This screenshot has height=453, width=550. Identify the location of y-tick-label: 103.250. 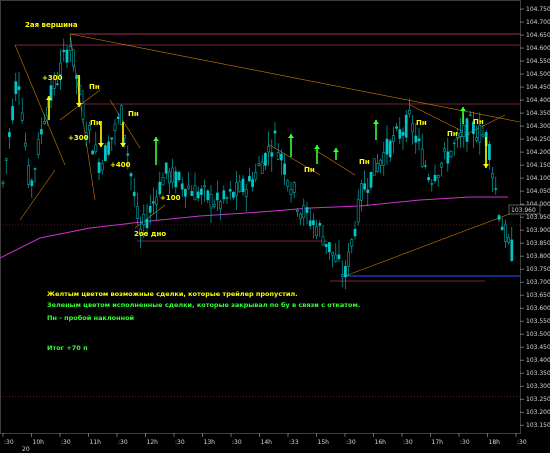
(538, 399).